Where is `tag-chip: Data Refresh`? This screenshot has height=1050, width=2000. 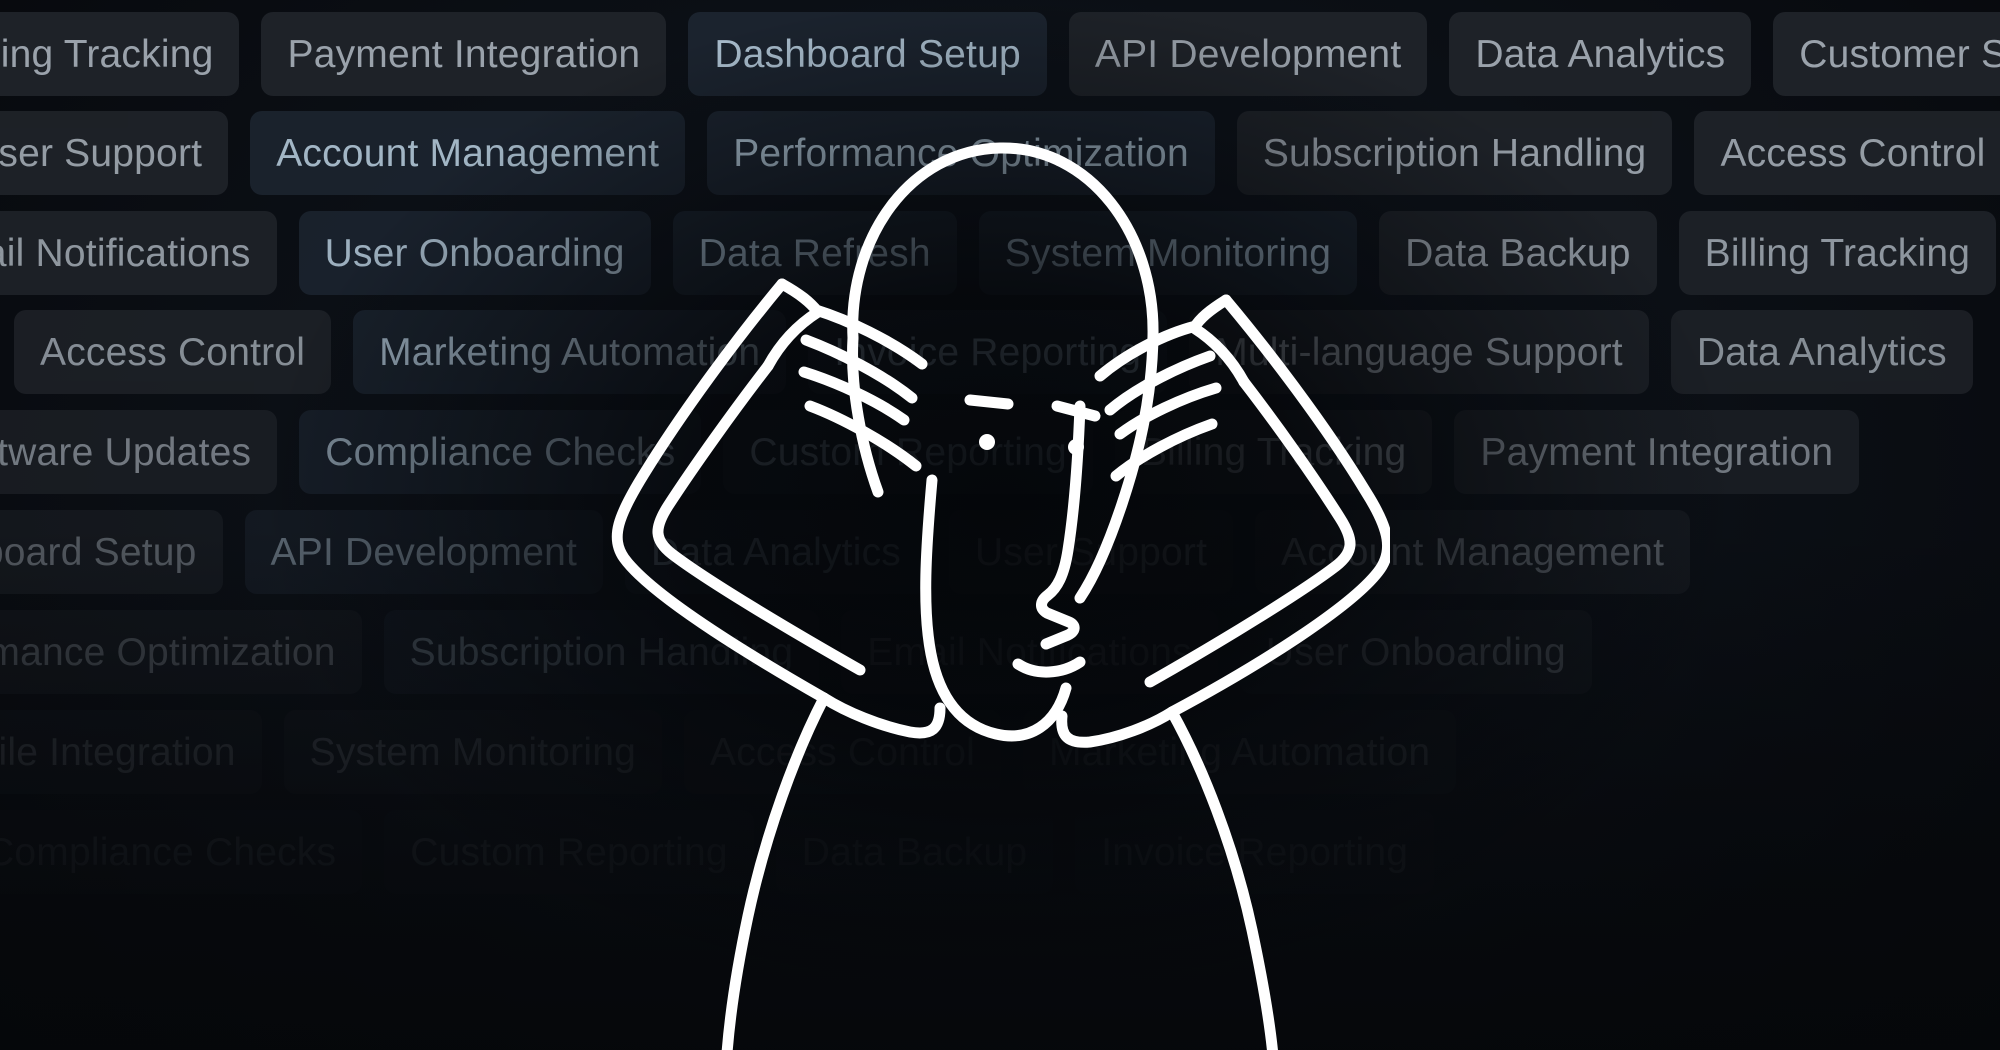
tag-chip: Data Refresh is located at coordinates (814, 253).